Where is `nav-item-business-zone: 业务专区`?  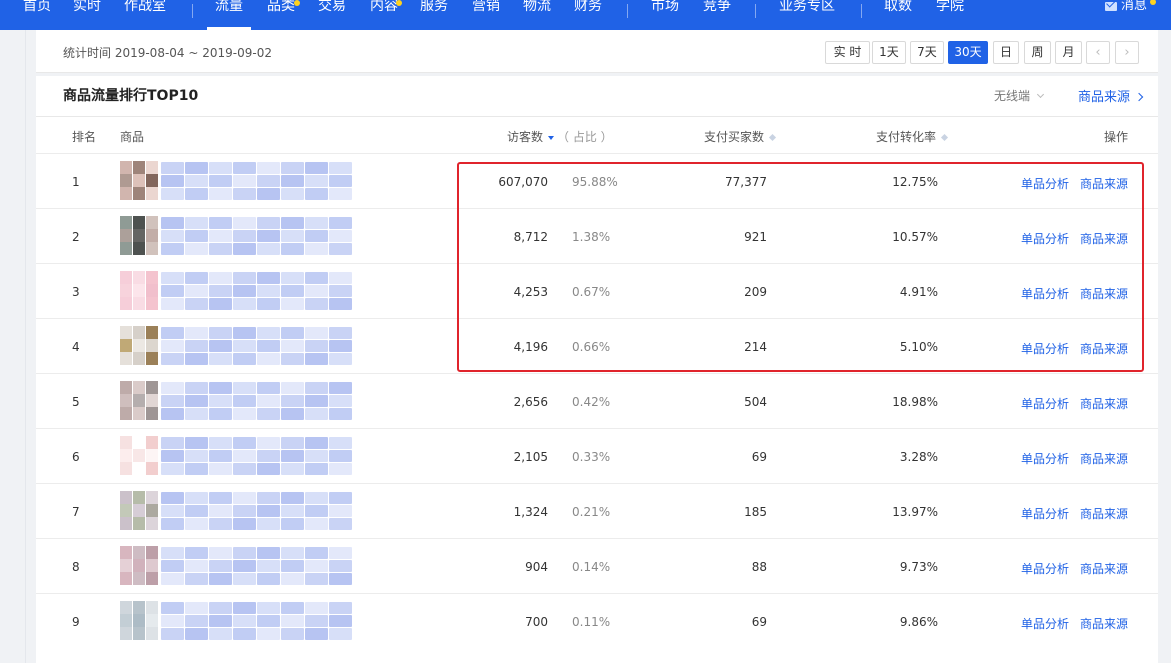 nav-item-business-zone: 业务专区 is located at coordinates (807, 15).